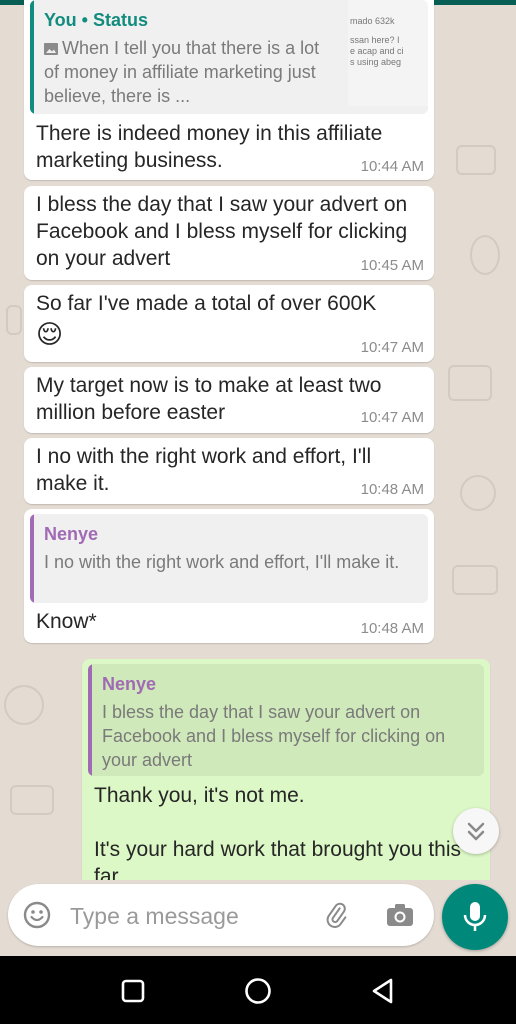 This screenshot has height=1024, width=516. What do you see at coordinates (37, 915) in the screenshot?
I see `emoji-icon` at bounding box center [37, 915].